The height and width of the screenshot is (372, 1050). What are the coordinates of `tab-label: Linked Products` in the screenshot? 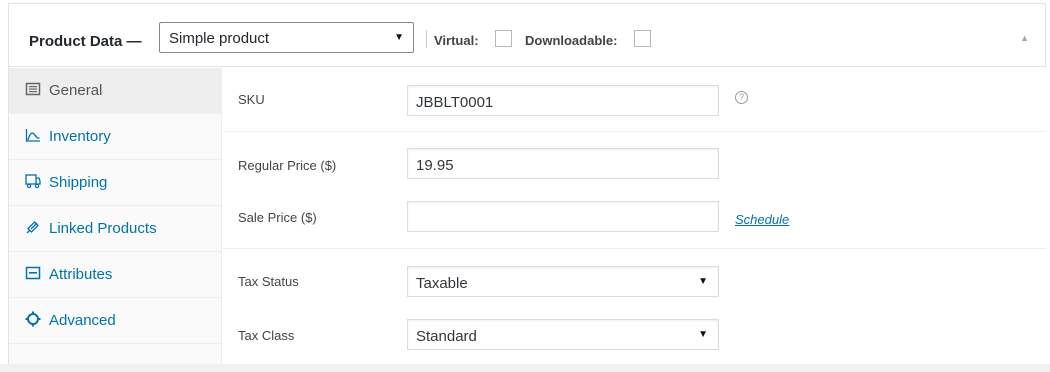 It's located at (103, 228).